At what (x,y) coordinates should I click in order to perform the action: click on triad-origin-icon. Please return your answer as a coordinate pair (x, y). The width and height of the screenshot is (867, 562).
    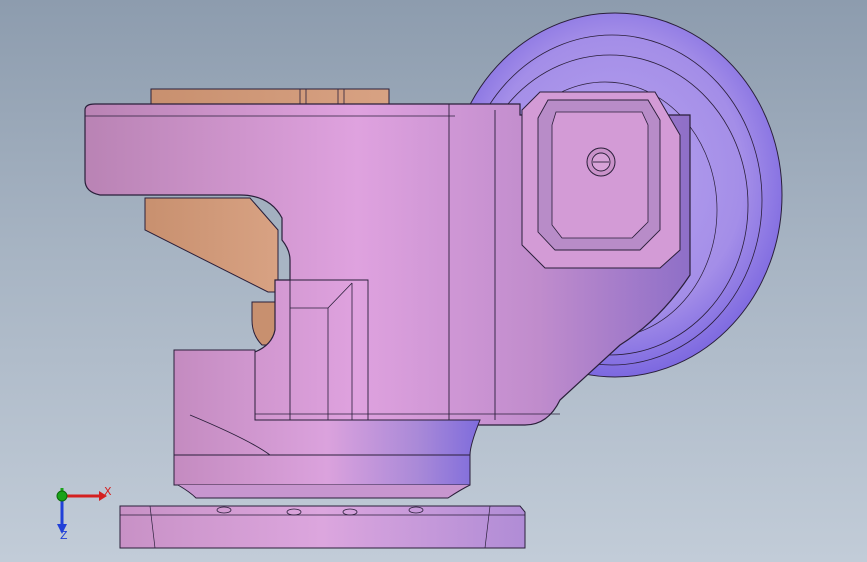
    Looking at the image, I should click on (62, 496).